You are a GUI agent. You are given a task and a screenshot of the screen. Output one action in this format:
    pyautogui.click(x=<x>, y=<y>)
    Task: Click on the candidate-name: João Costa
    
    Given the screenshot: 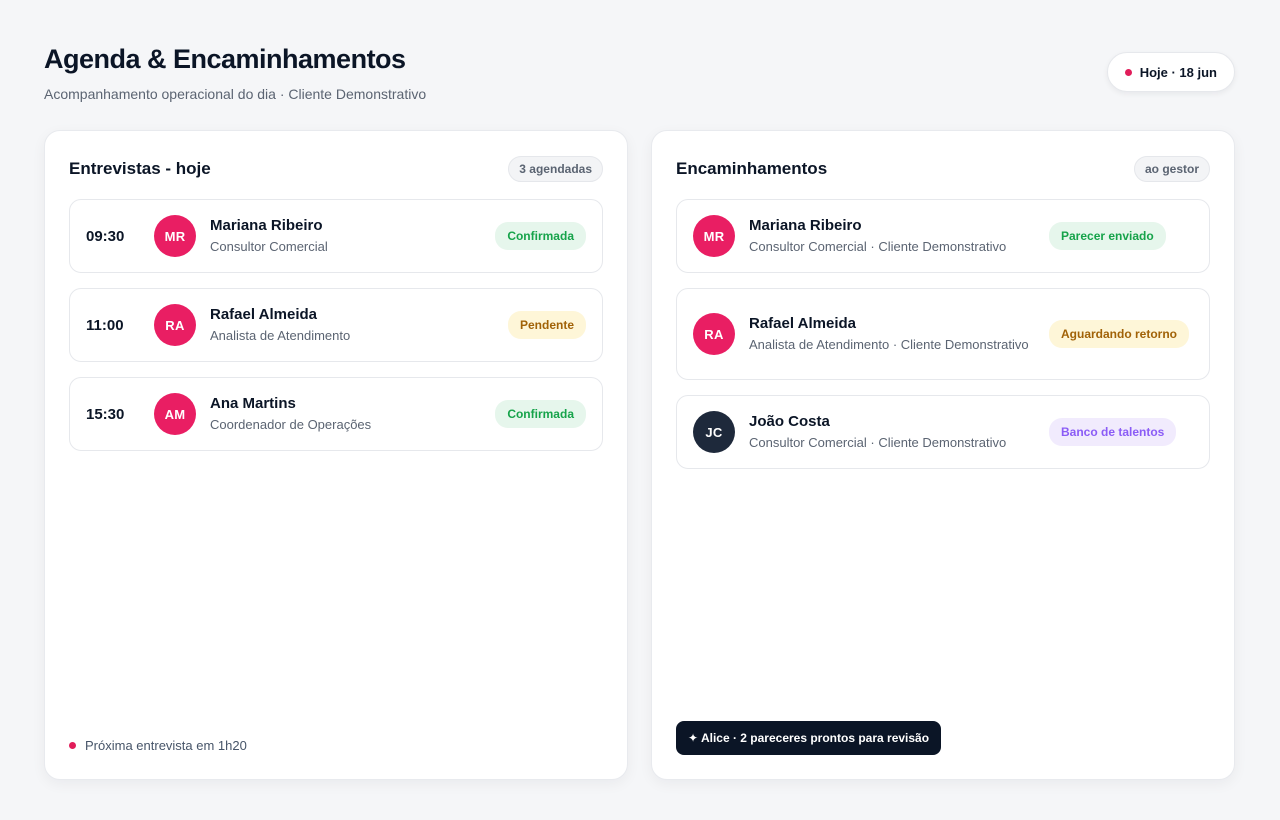 What is the action you would take?
    pyautogui.click(x=789, y=421)
    